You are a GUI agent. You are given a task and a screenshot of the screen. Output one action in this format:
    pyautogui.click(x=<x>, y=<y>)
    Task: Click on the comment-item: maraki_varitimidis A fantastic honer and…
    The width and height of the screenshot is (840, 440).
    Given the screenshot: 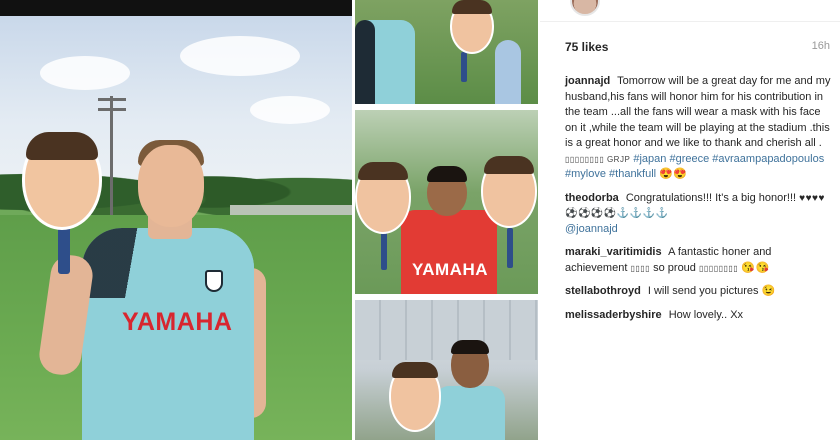 What is the action you would take?
    pyautogui.click(x=699, y=260)
    